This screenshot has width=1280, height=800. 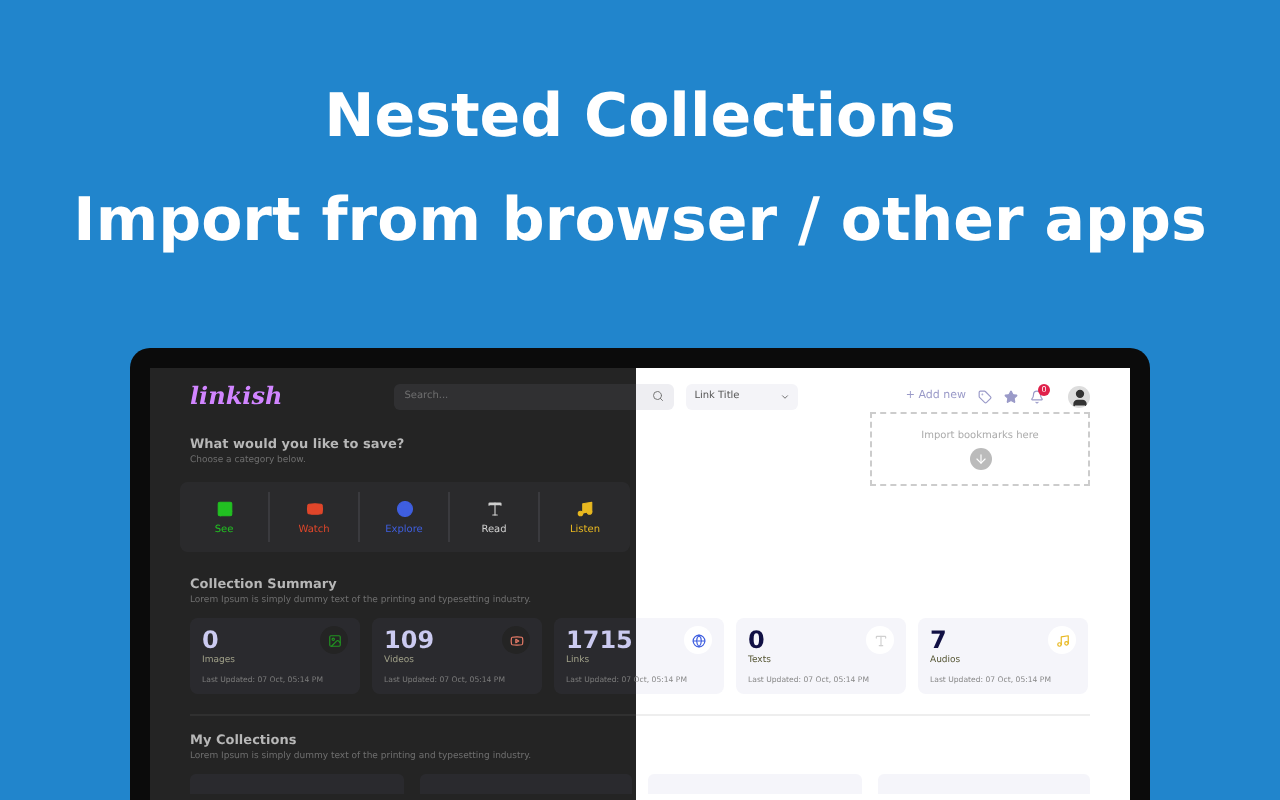 What do you see at coordinates (409, 641) in the screenshot?
I see `count: 109` at bounding box center [409, 641].